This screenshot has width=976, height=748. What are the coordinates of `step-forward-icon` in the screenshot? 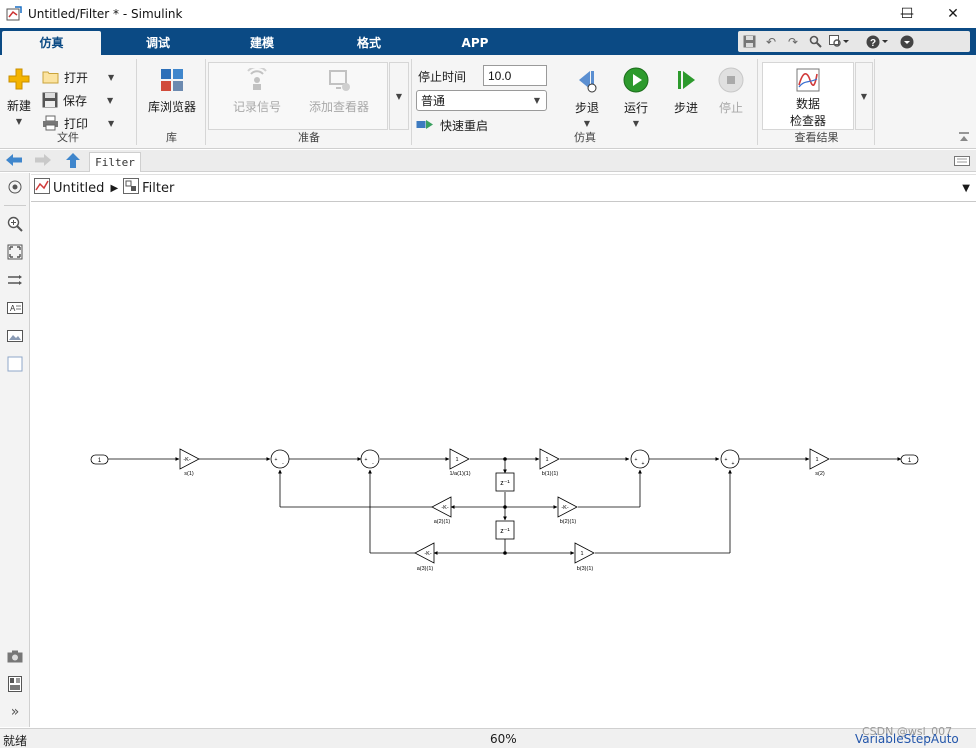 It's located at (686, 80).